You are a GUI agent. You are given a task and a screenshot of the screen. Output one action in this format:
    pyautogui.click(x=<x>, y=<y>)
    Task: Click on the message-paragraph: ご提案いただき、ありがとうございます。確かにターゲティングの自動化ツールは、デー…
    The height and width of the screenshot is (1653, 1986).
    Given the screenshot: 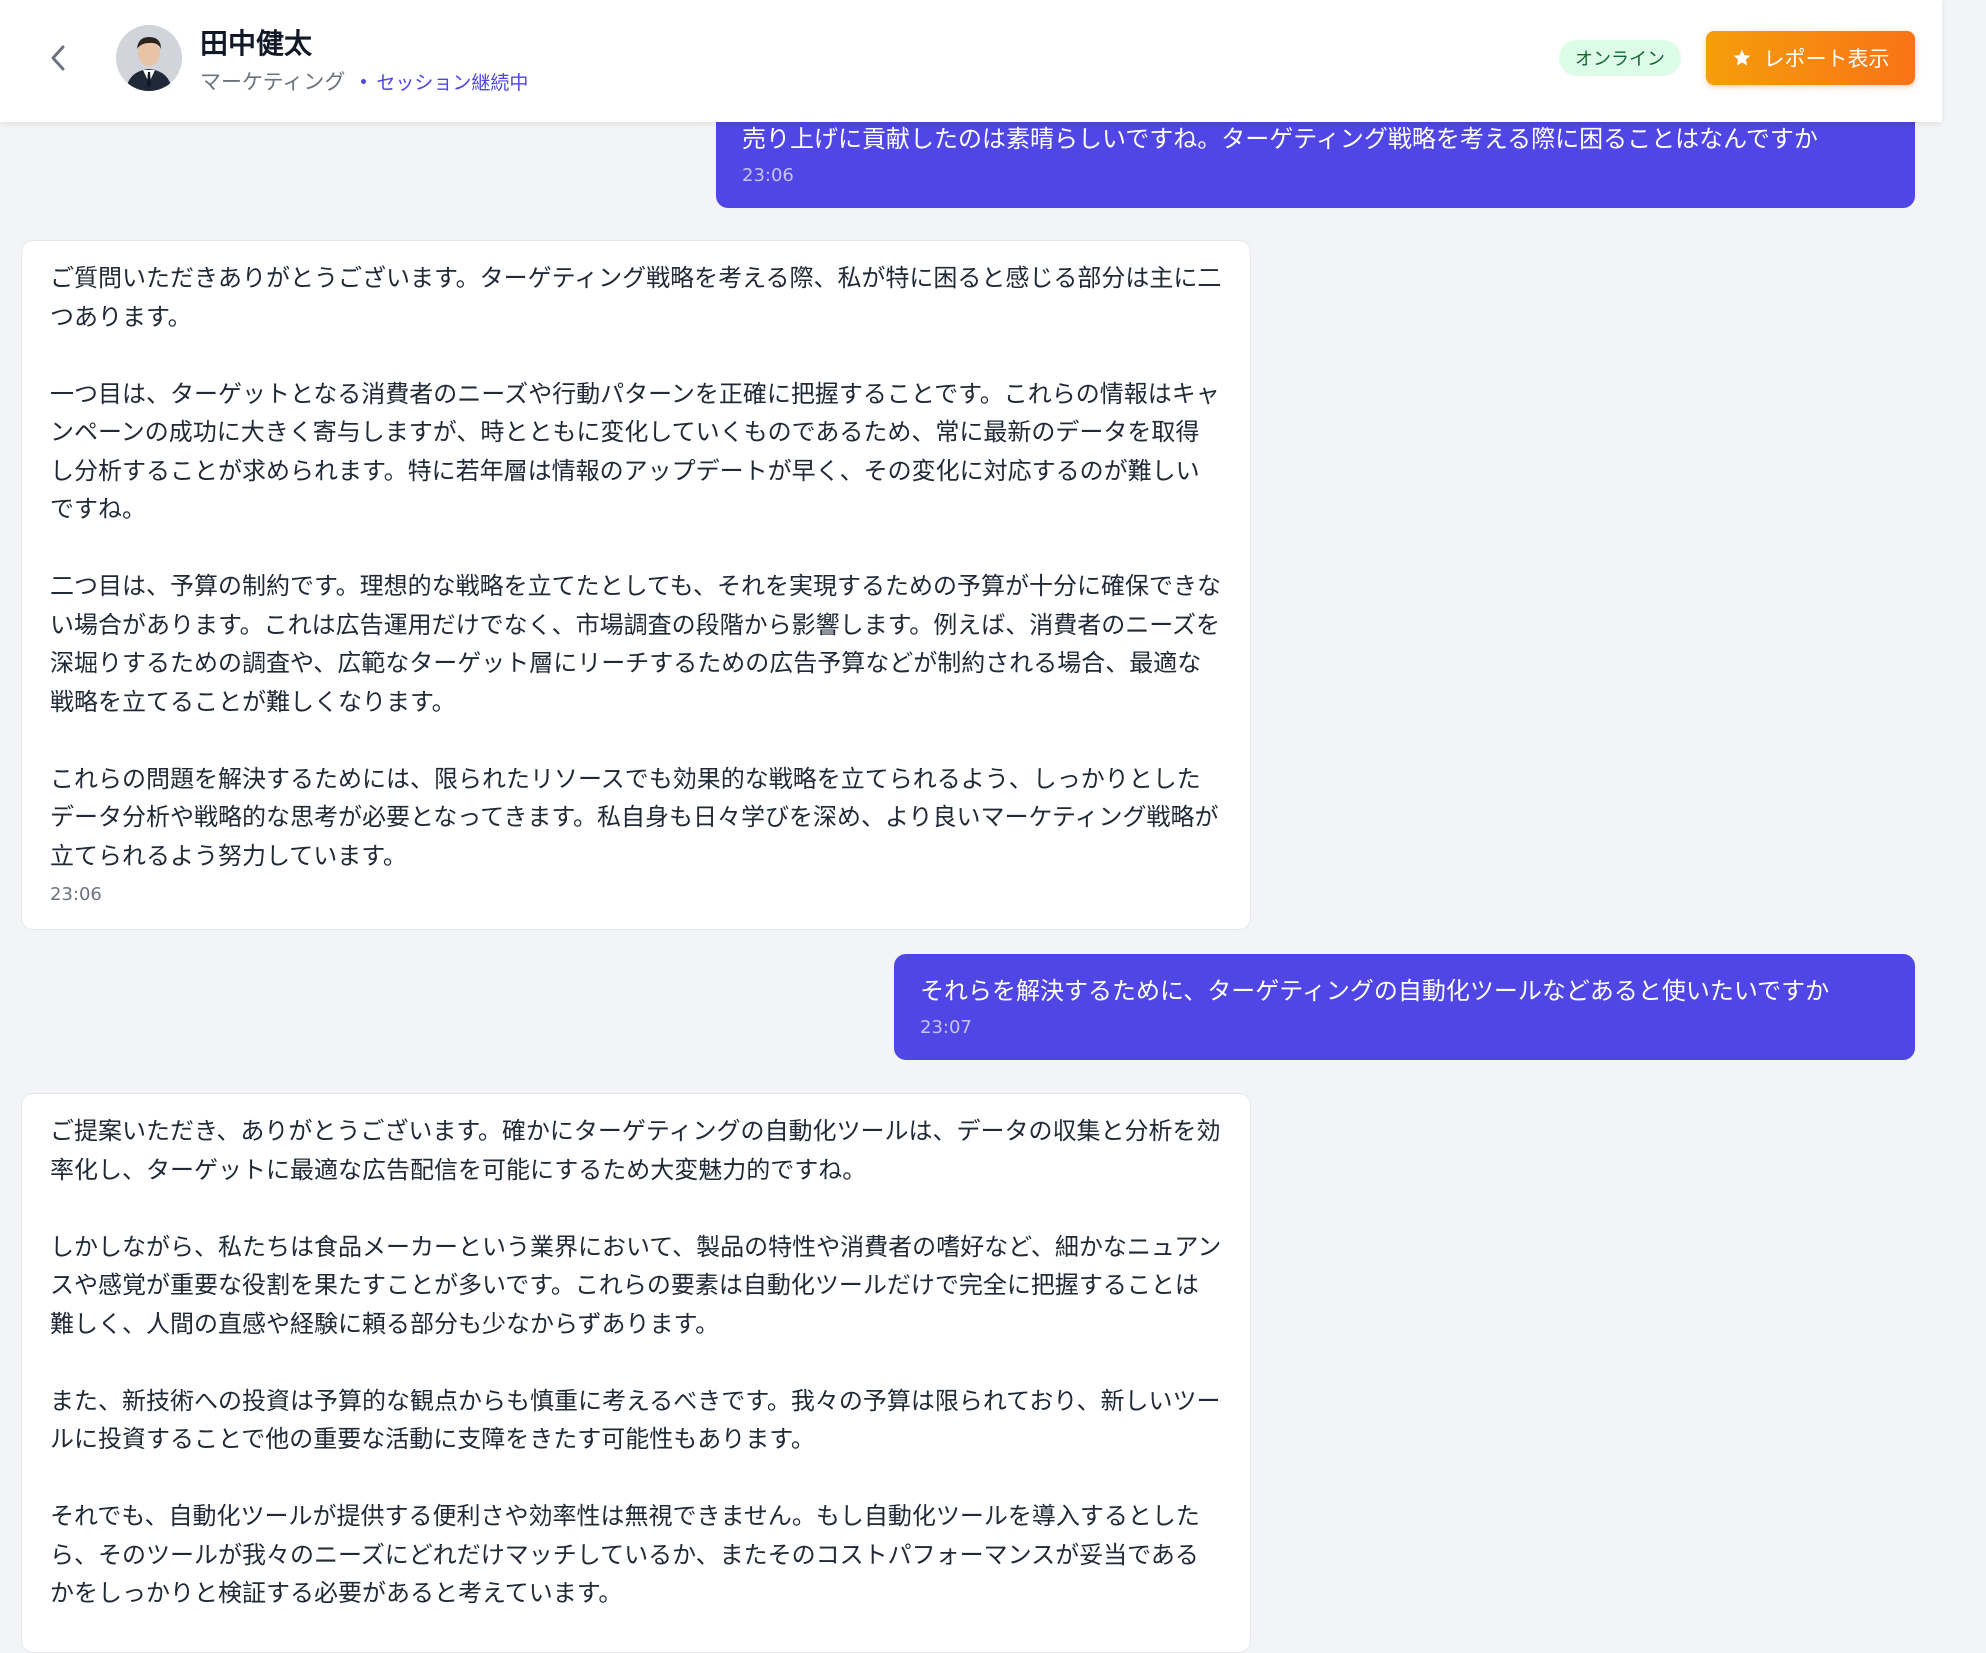 What is the action you would take?
    pyautogui.click(x=635, y=1150)
    